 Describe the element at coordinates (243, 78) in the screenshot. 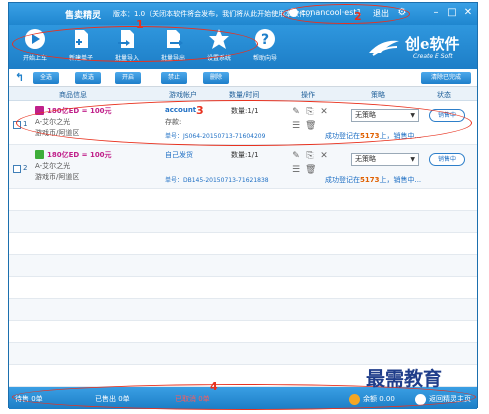

I see `action-bar: ↰ 全选 反选 开启 禁止 删除 清除已完成` at that location.